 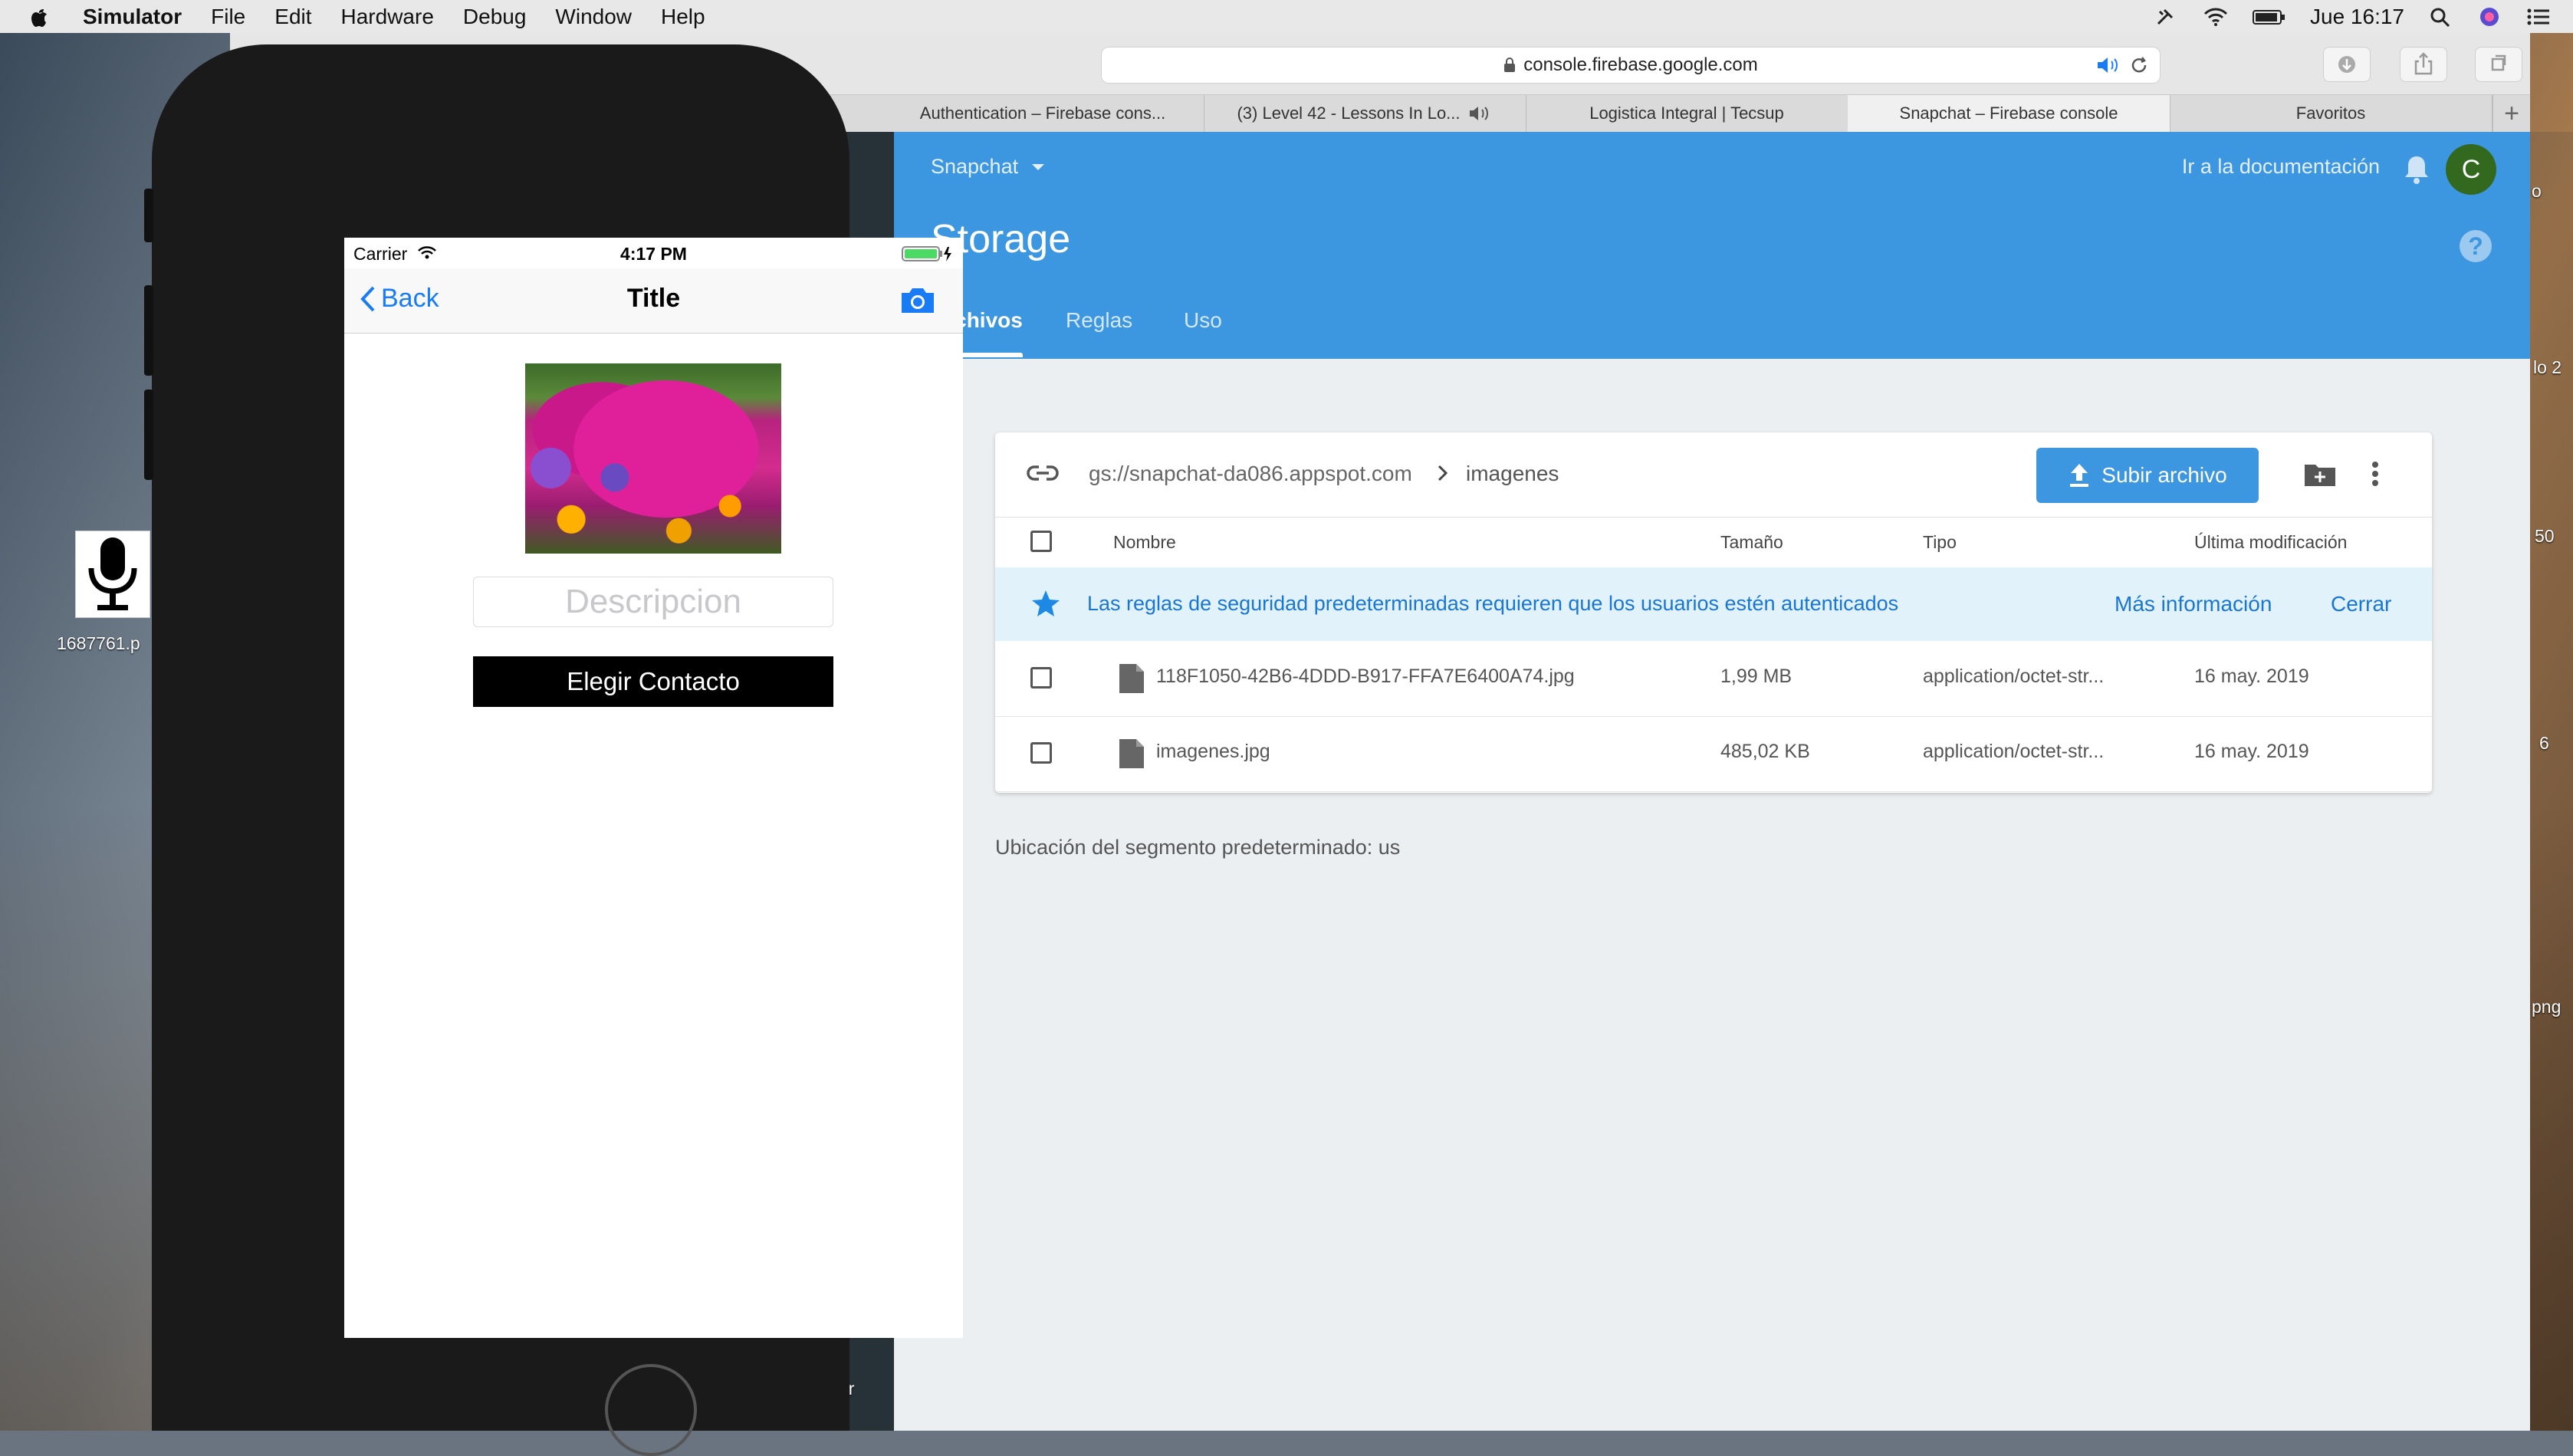 What do you see at coordinates (653, 458) in the screenshot?
I see `selected-photo` at bounding box center [653, 458].